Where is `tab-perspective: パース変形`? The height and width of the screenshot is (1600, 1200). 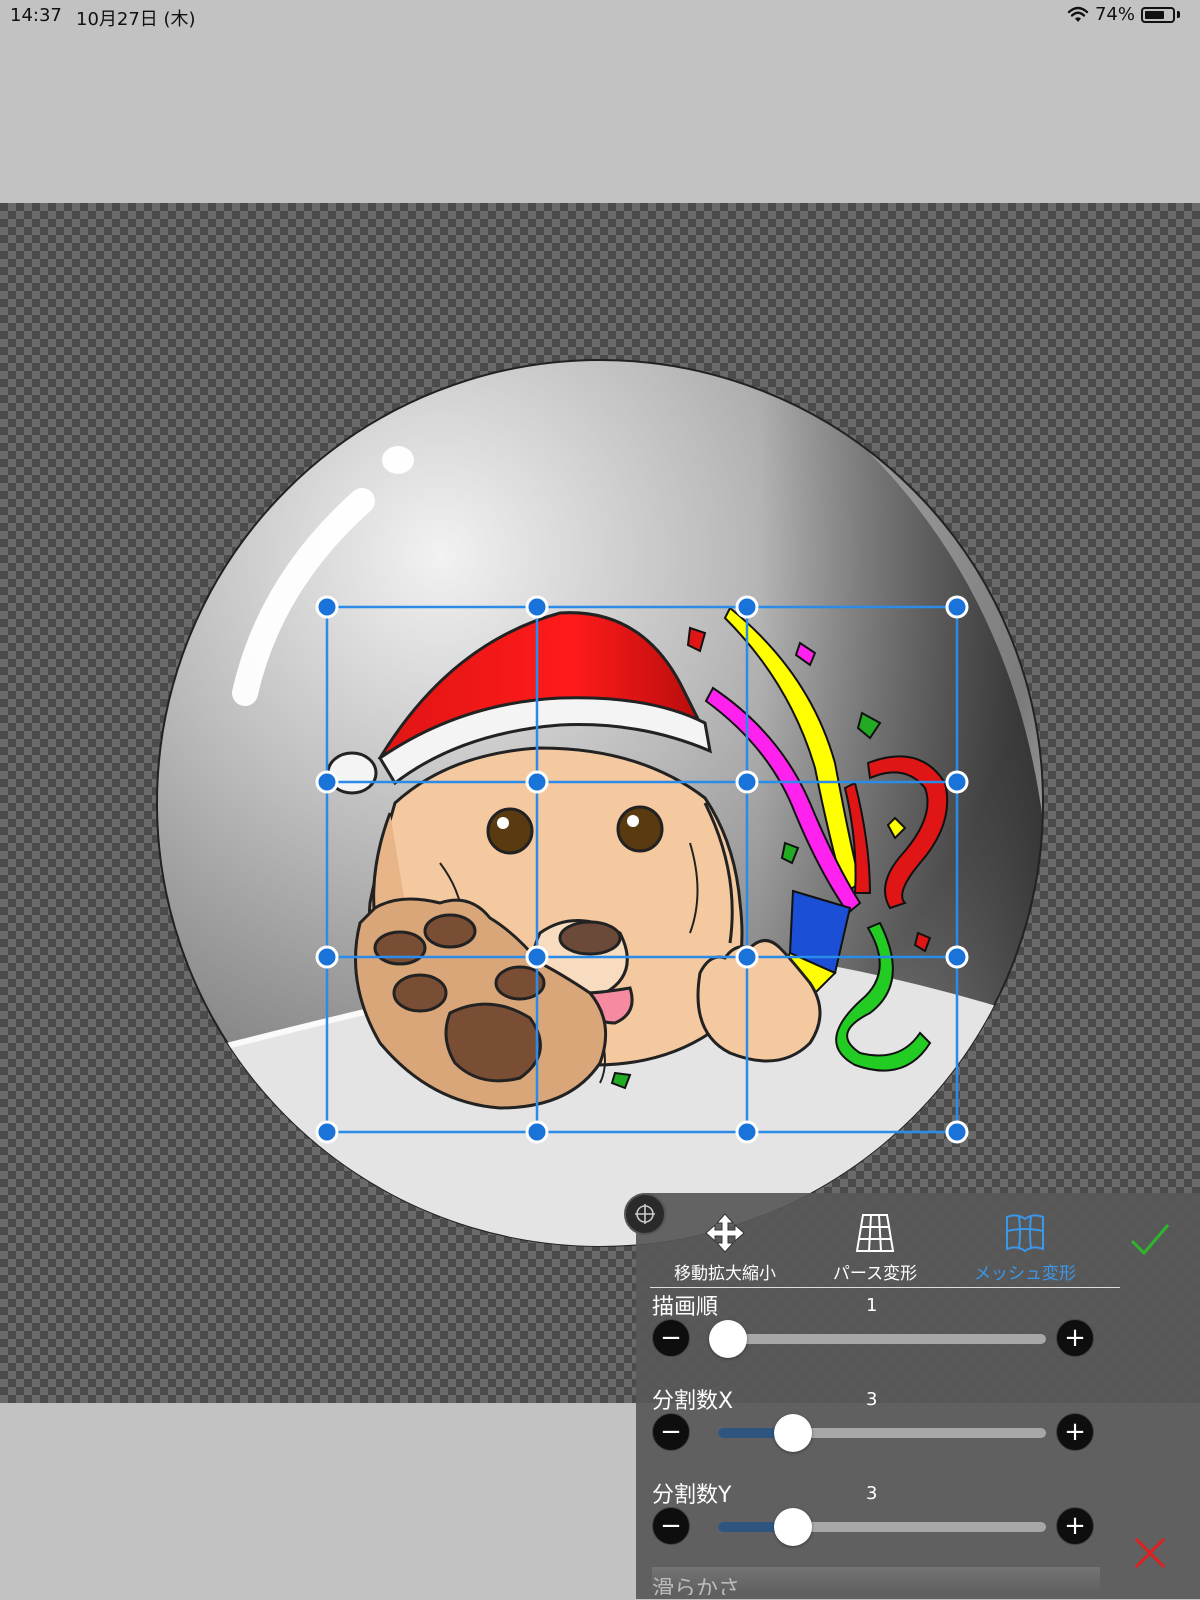 tab-perspective: パース変形 is located at coordinates (875, 1247).